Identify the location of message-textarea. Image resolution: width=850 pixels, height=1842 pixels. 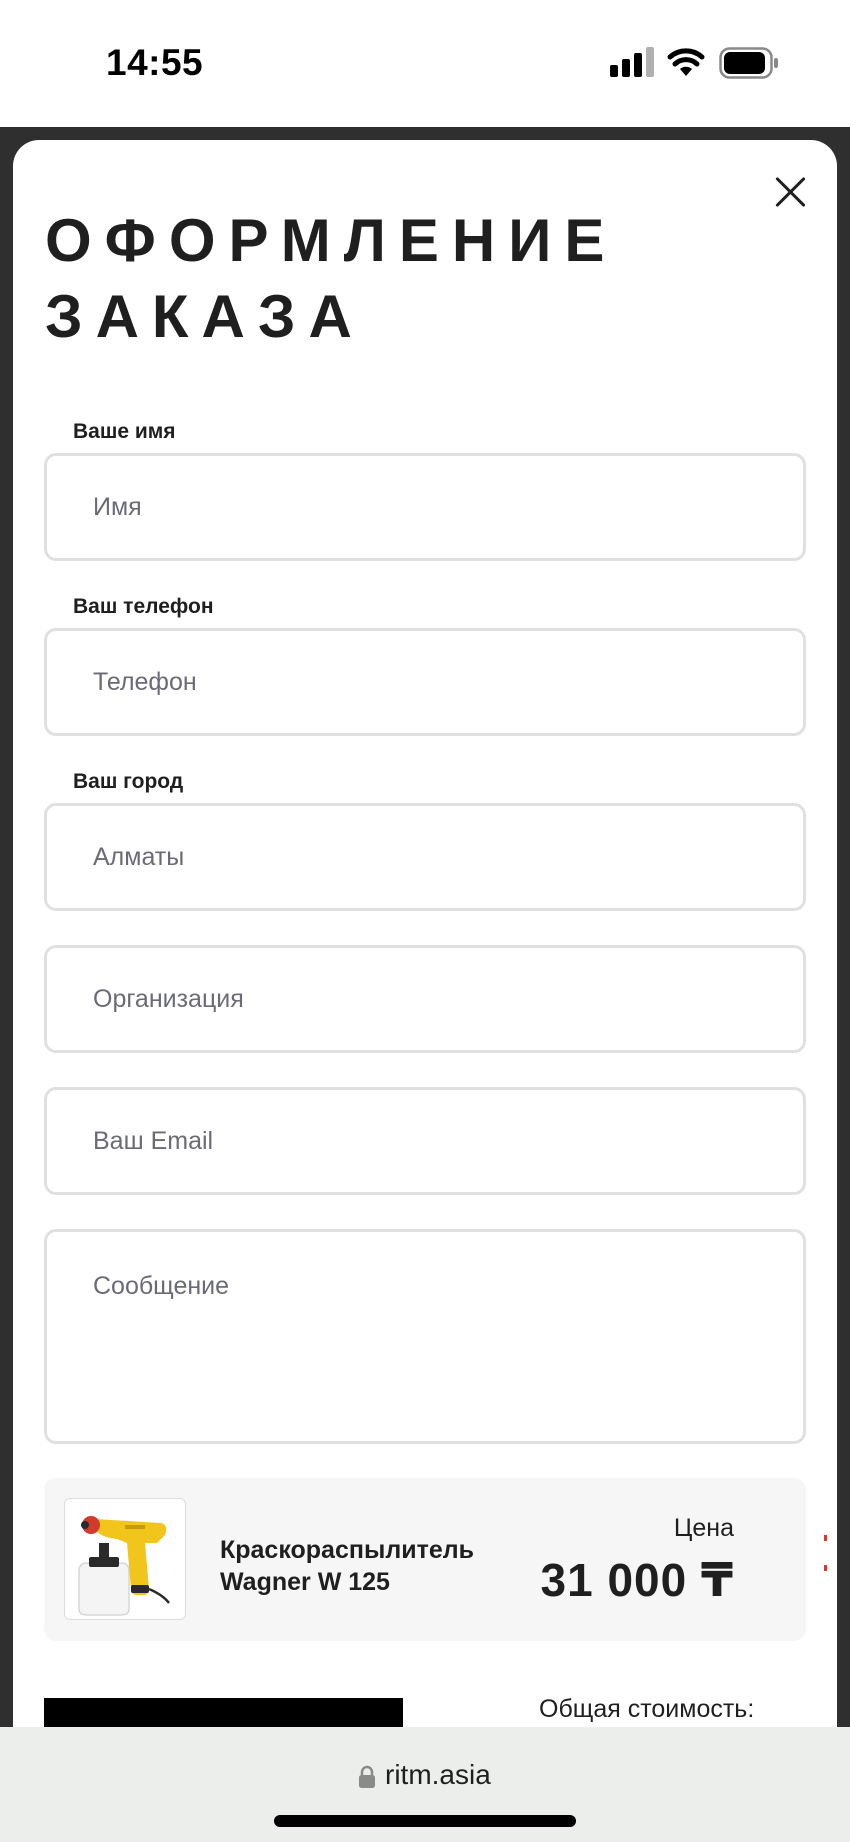
(425, 1336).